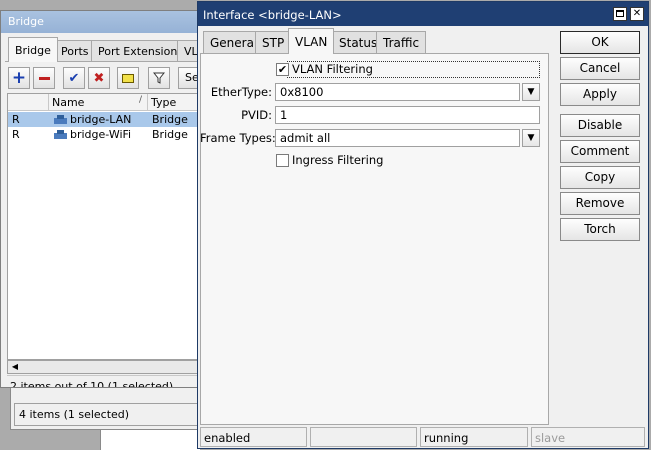 This screenshot has height=450, width=651. I want to click on row-name-cell: bridge-LAN, so click(92, 119).